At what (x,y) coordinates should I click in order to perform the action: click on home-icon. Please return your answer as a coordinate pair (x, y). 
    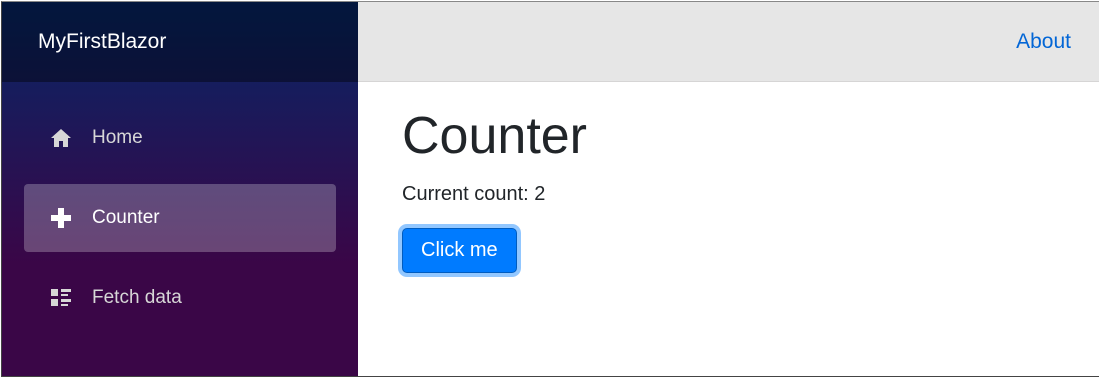
    Looking at the image, I should click on (61, 138).